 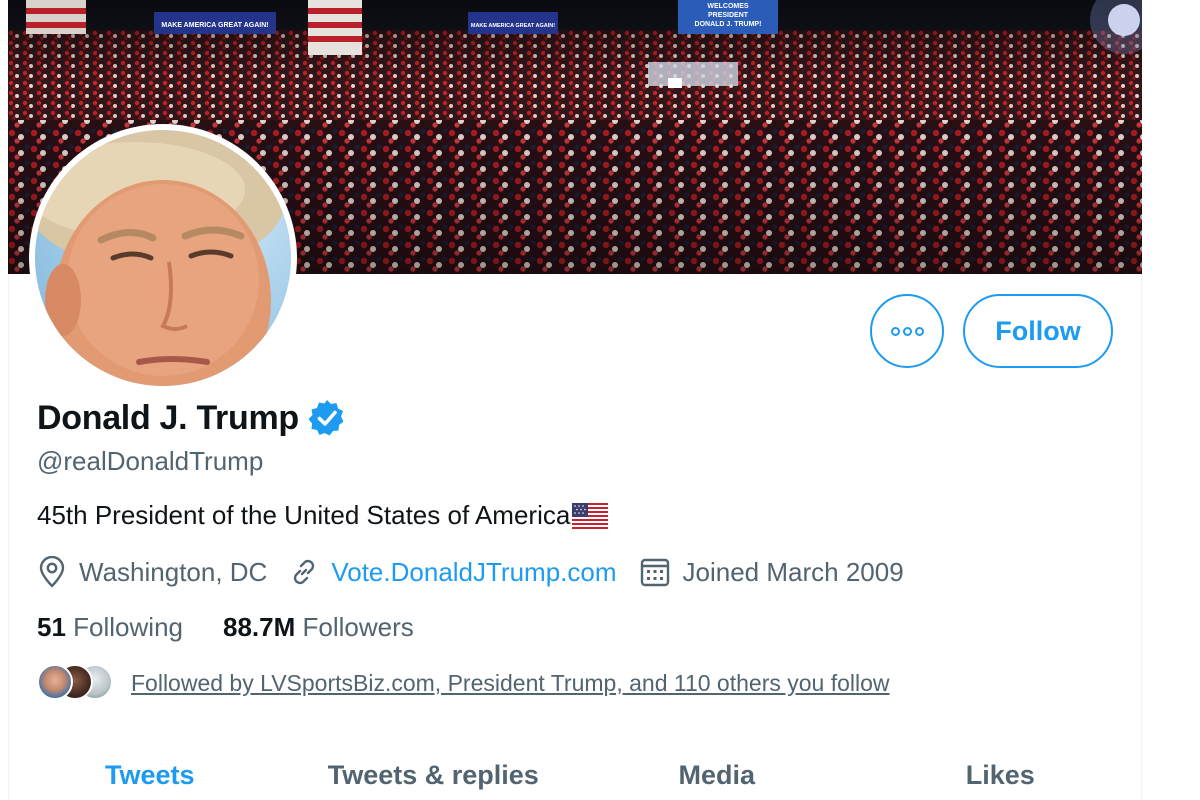 I want to click on location-text: Washington, DC, so click(x=173, y=571).